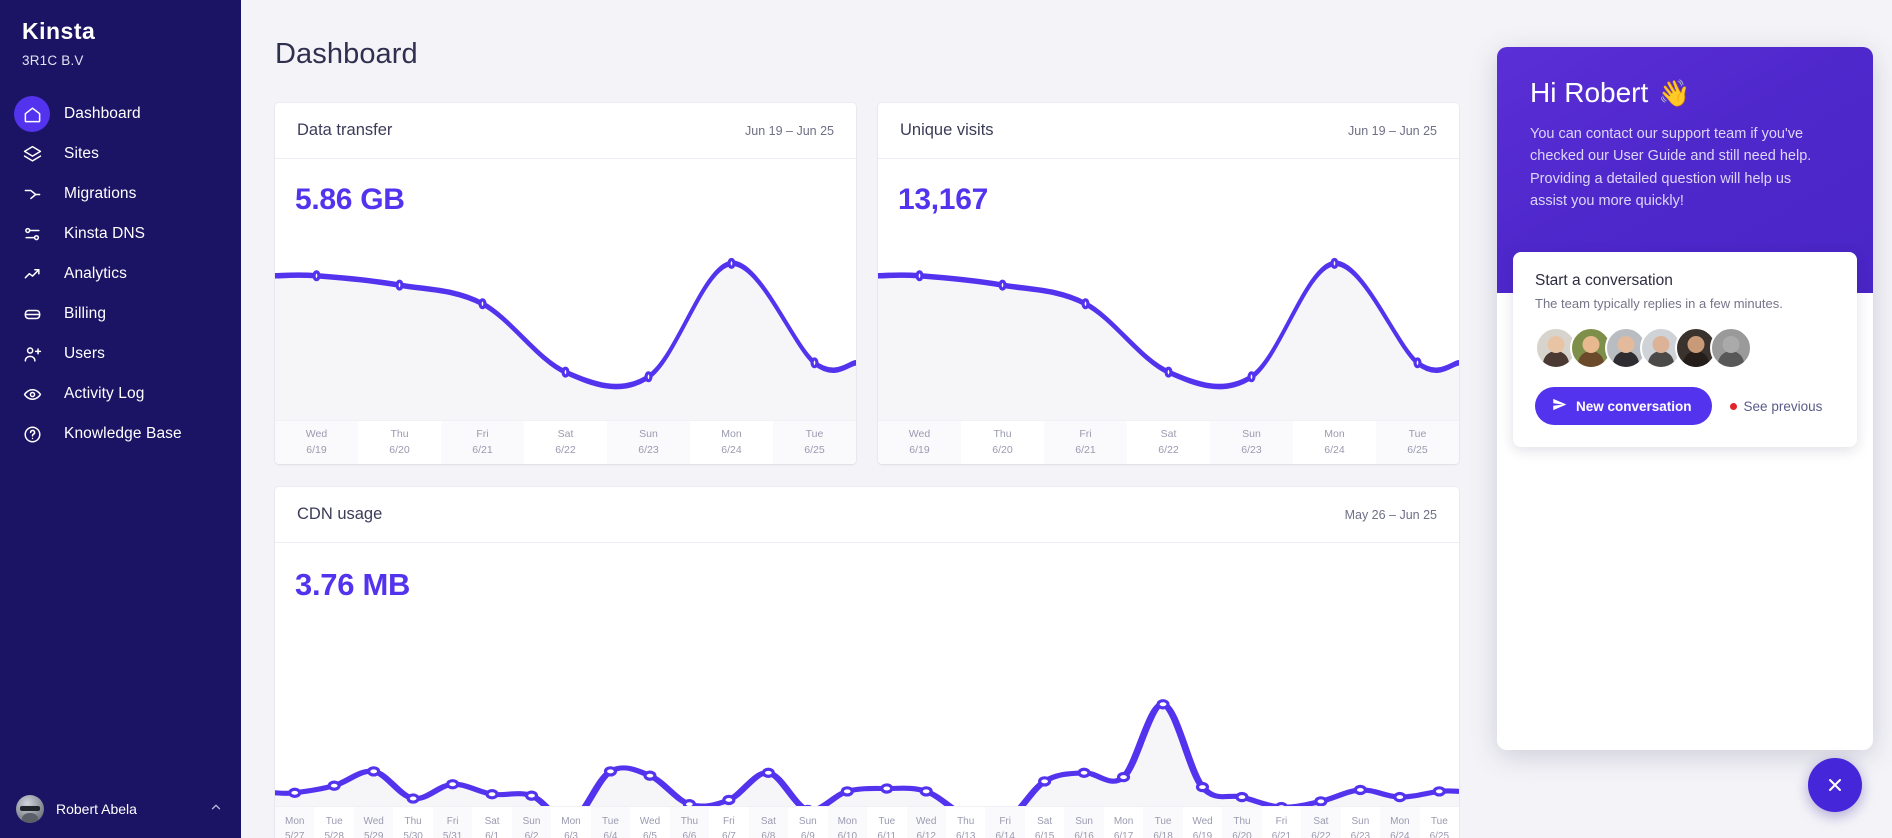 This screenshot has width=1892, height=838. I want to click on sidebar-item-knowledge-base: Knowledge Base, so click(120, 434).